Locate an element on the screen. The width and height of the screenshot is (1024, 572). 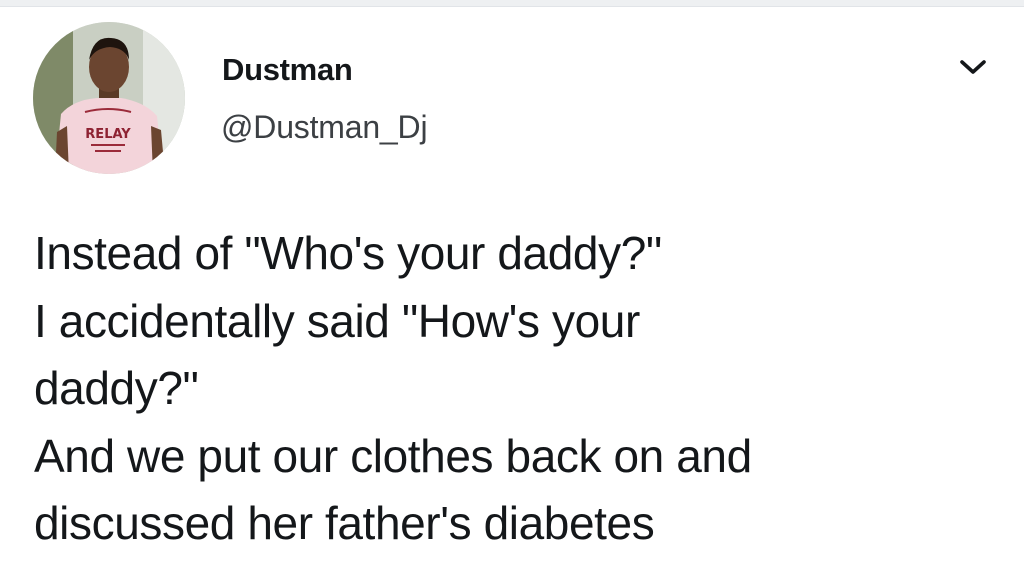
tweet-text-line: discussed her father's diabetes is located at coordinates (344, 523).